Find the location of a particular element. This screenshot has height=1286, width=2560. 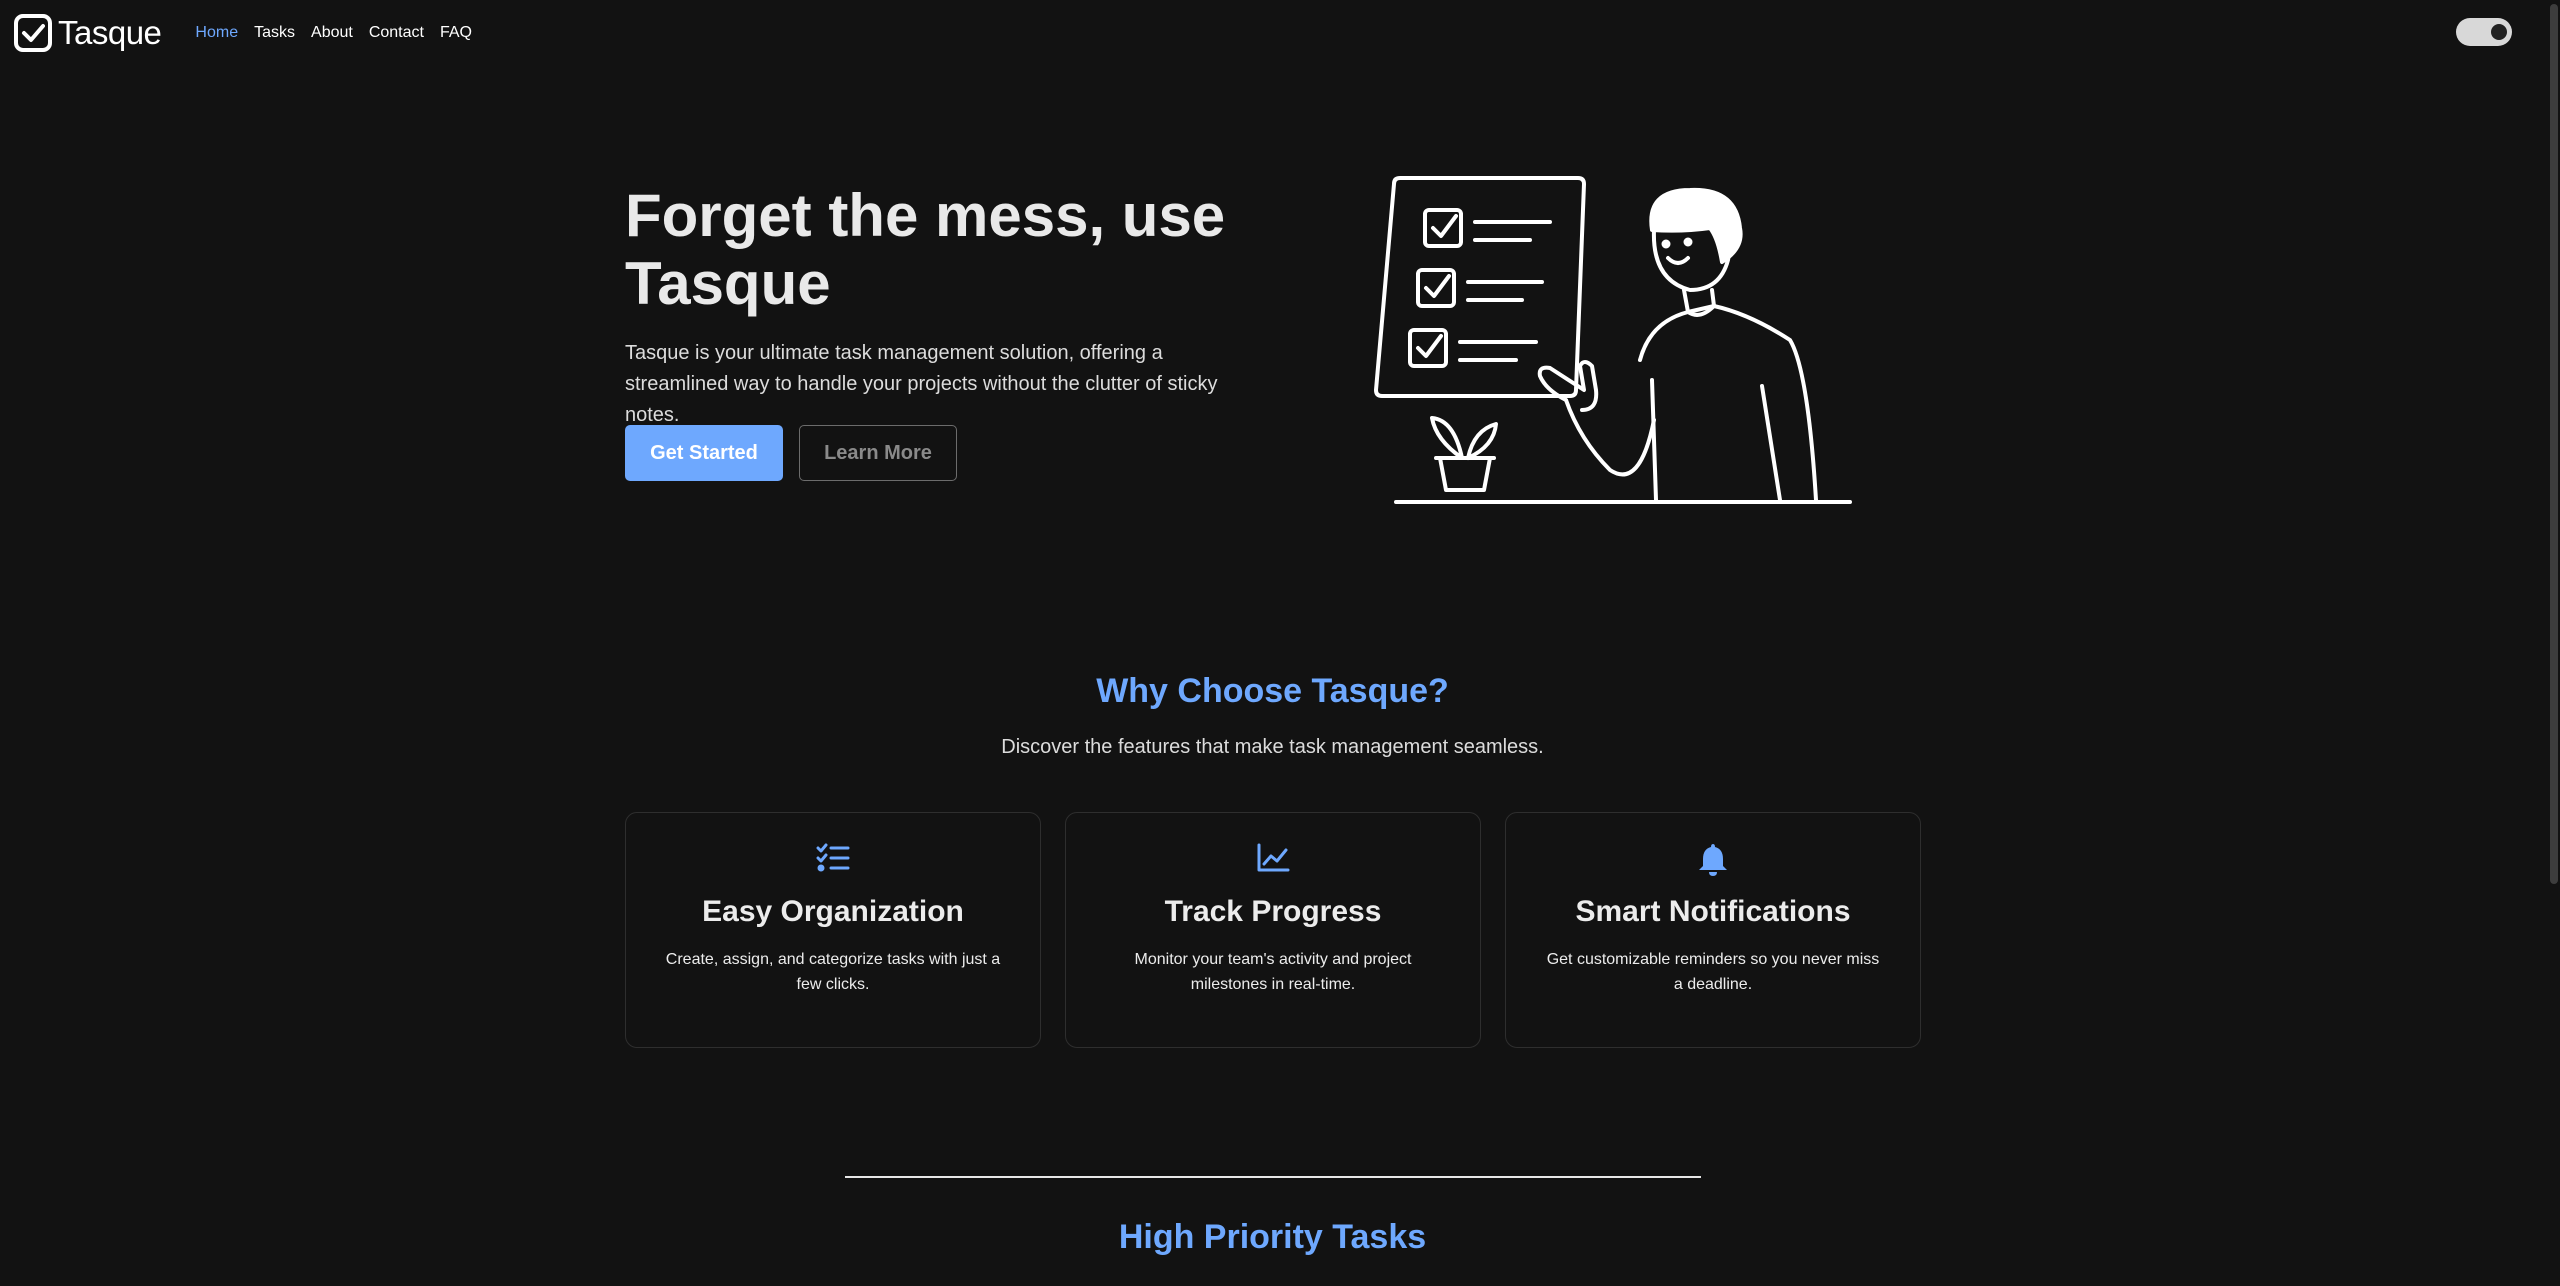

nav-links: Home Tasks About Contact FAQ is located at coordinates (333, 33).